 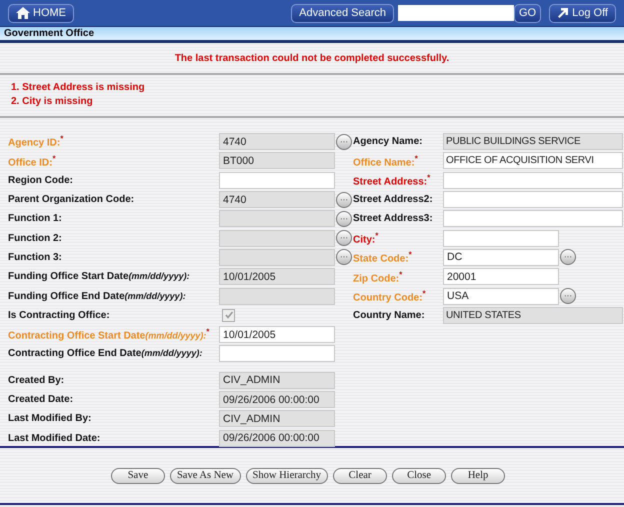 I want to click on field-label: Street Address3:, so click(x=393, y=218).